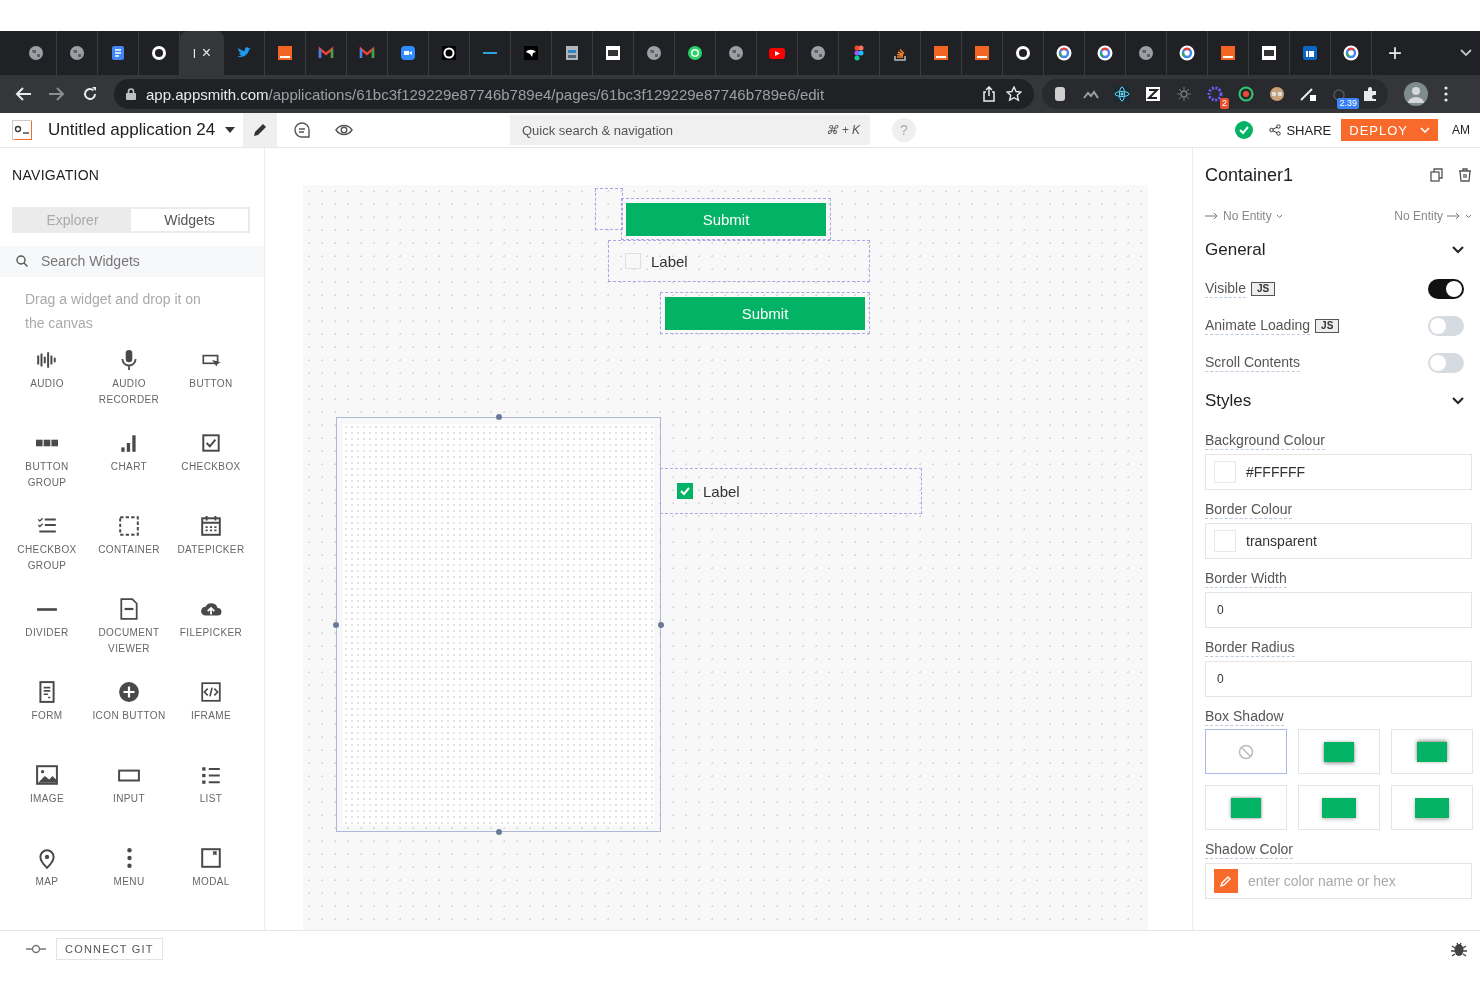  Describe the element at coordinates (47, 473) in the screenshot. I see `widget-card: BUTTON GROUP` at that location.